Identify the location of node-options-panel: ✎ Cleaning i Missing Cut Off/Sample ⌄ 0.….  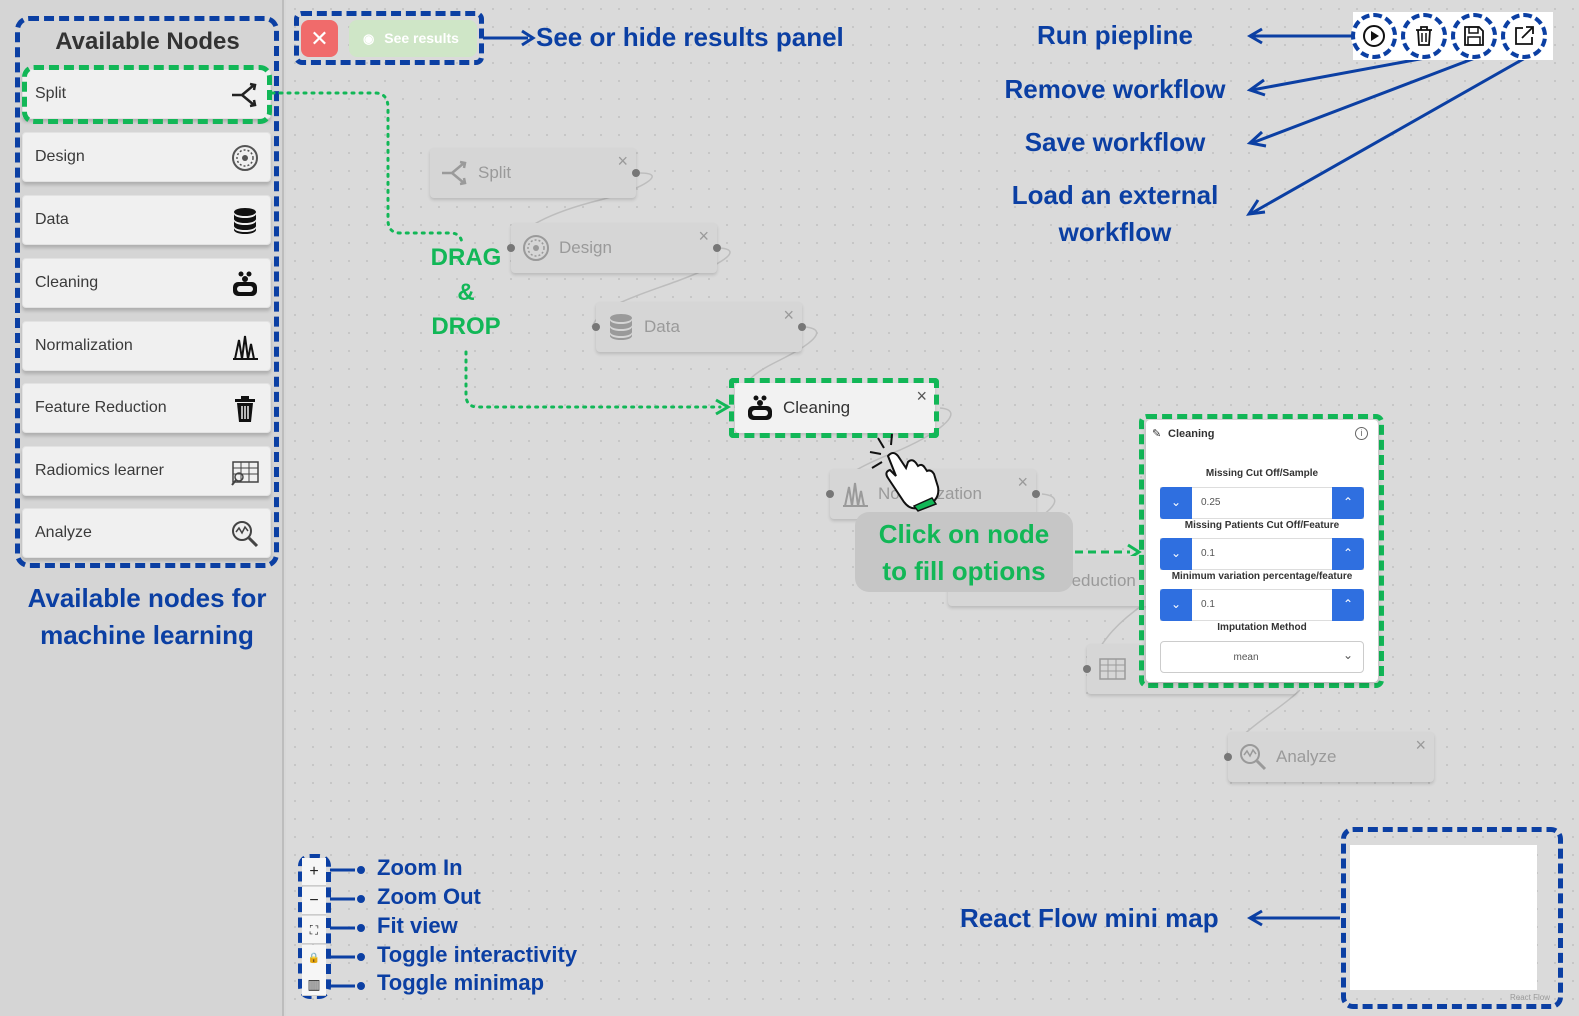
(1262, 551).